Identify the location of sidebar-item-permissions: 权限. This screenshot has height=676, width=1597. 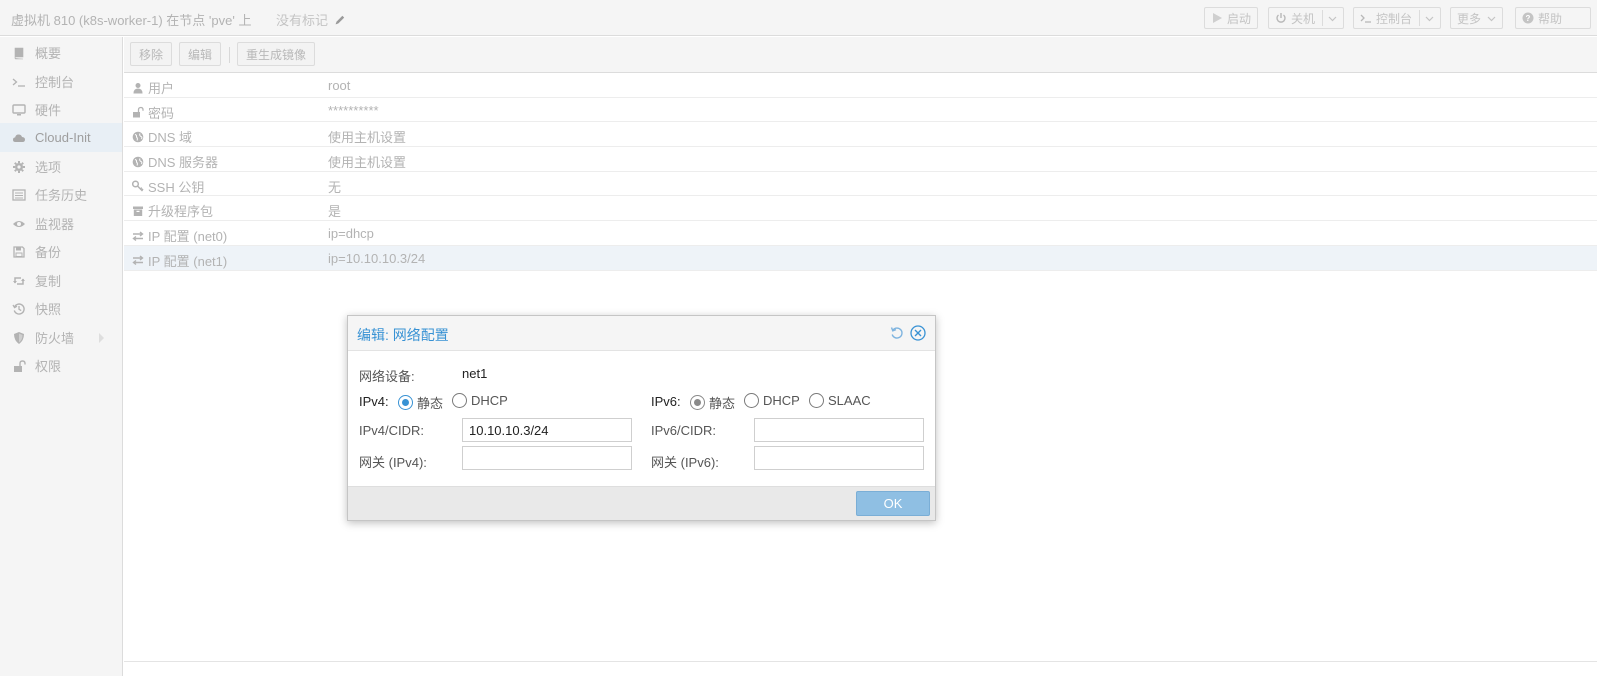
(61, 365).